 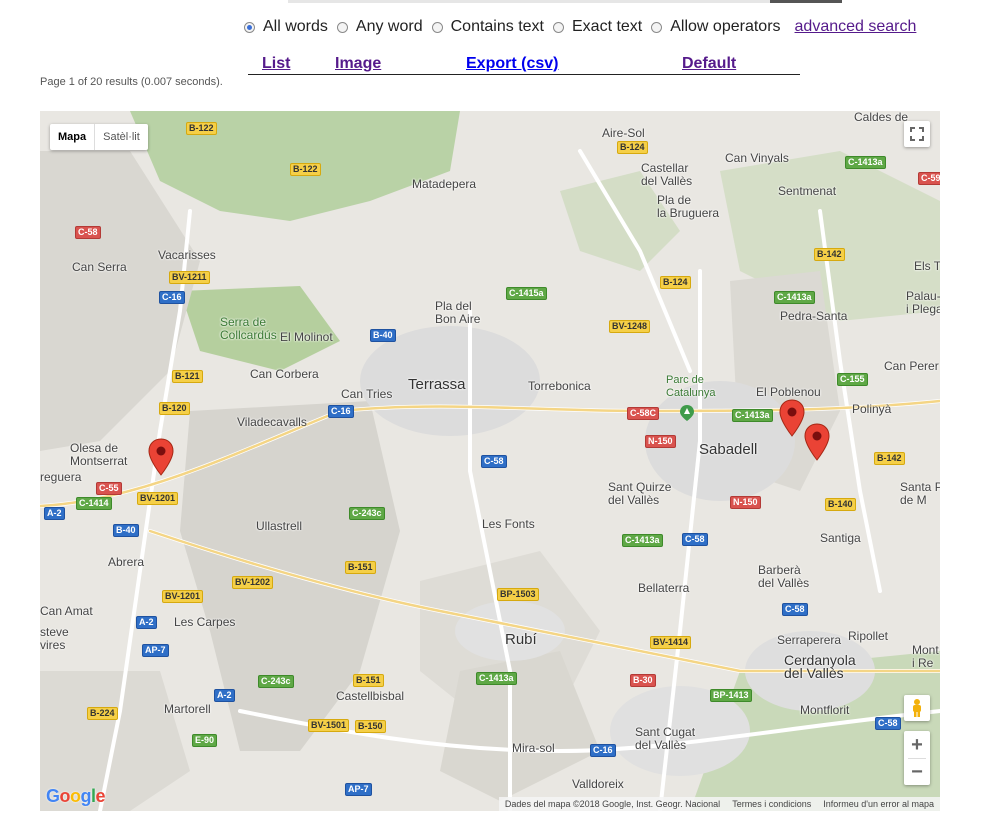 What do you see at coordinates (814, 316) in the screenshot?
I see `place-pedra-santa: Pedra-Santa` at bounding box center [814, 316].